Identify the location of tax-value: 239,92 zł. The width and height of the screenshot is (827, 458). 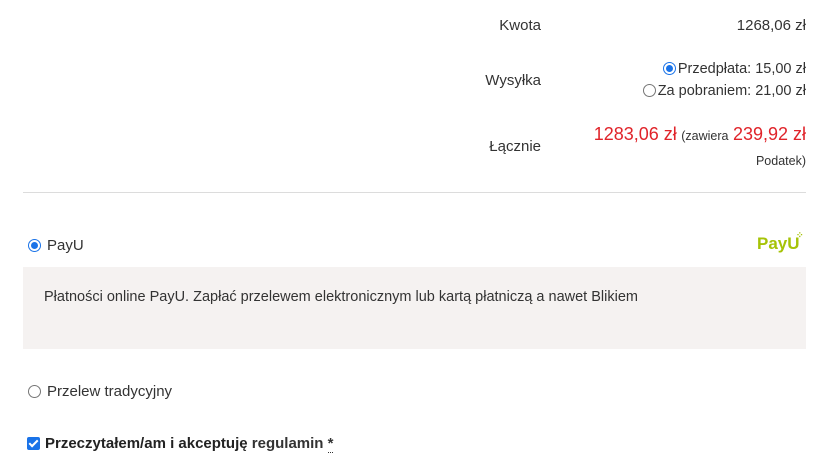
(769, 134).